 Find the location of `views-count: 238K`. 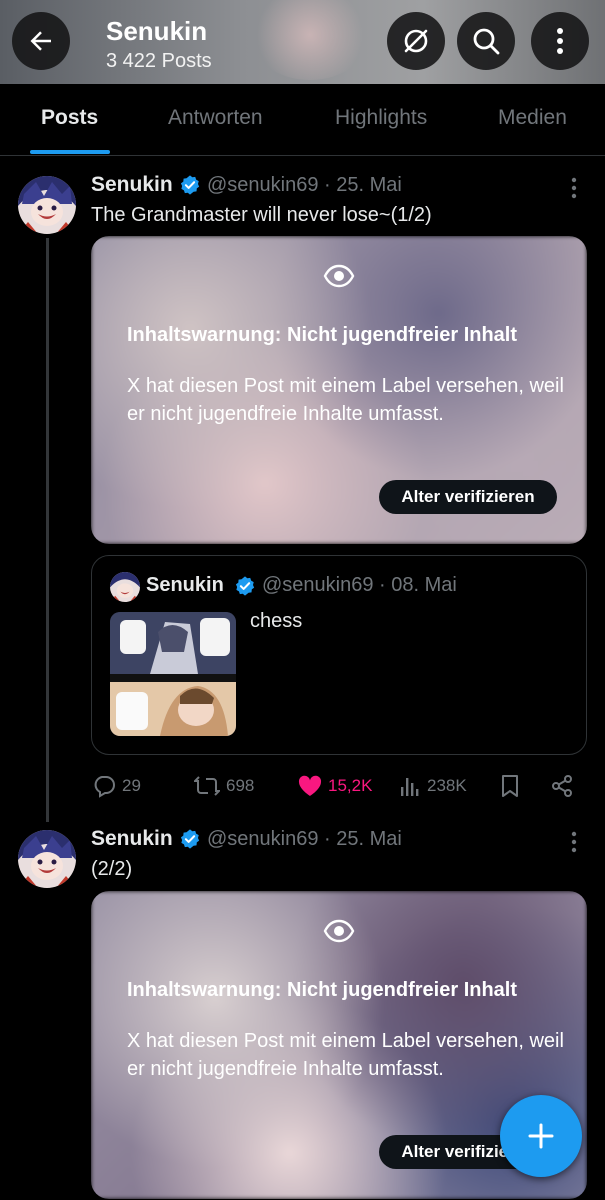

views-count: 238K is located at coordinates (447, 785).